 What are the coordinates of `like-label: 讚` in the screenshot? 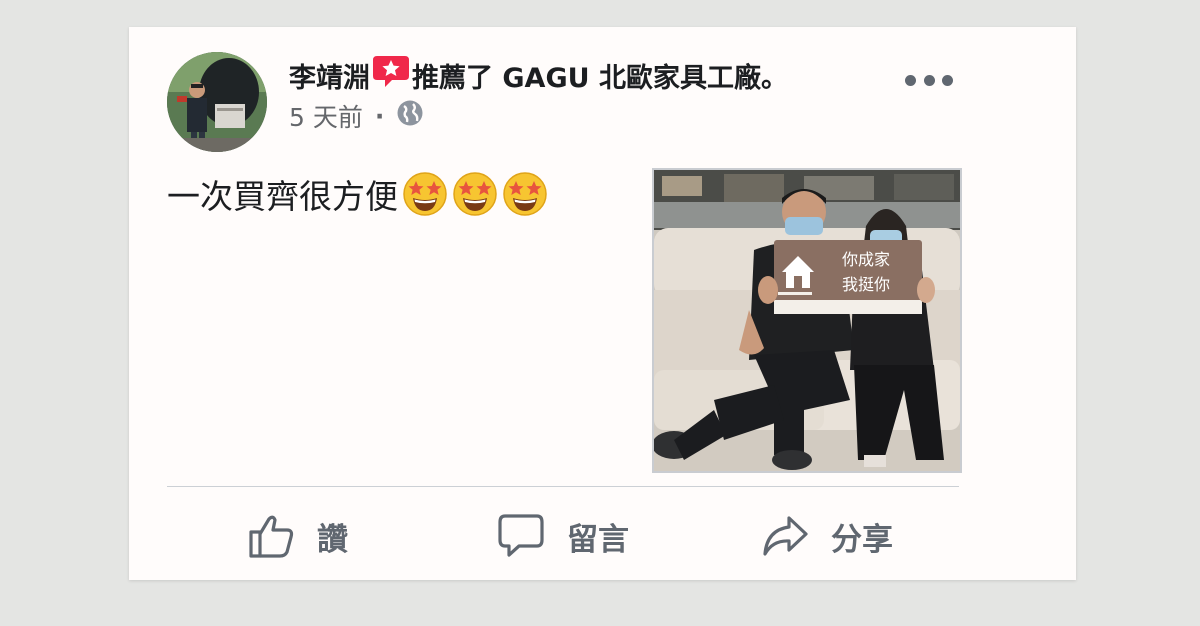 It's located at (332, 539).